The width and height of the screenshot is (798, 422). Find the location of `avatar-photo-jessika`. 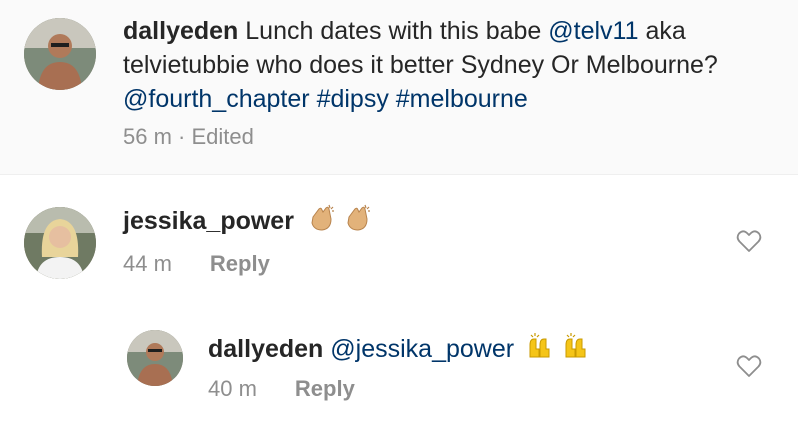

avatar-photo-jessika is located at coordinates (60, 243).